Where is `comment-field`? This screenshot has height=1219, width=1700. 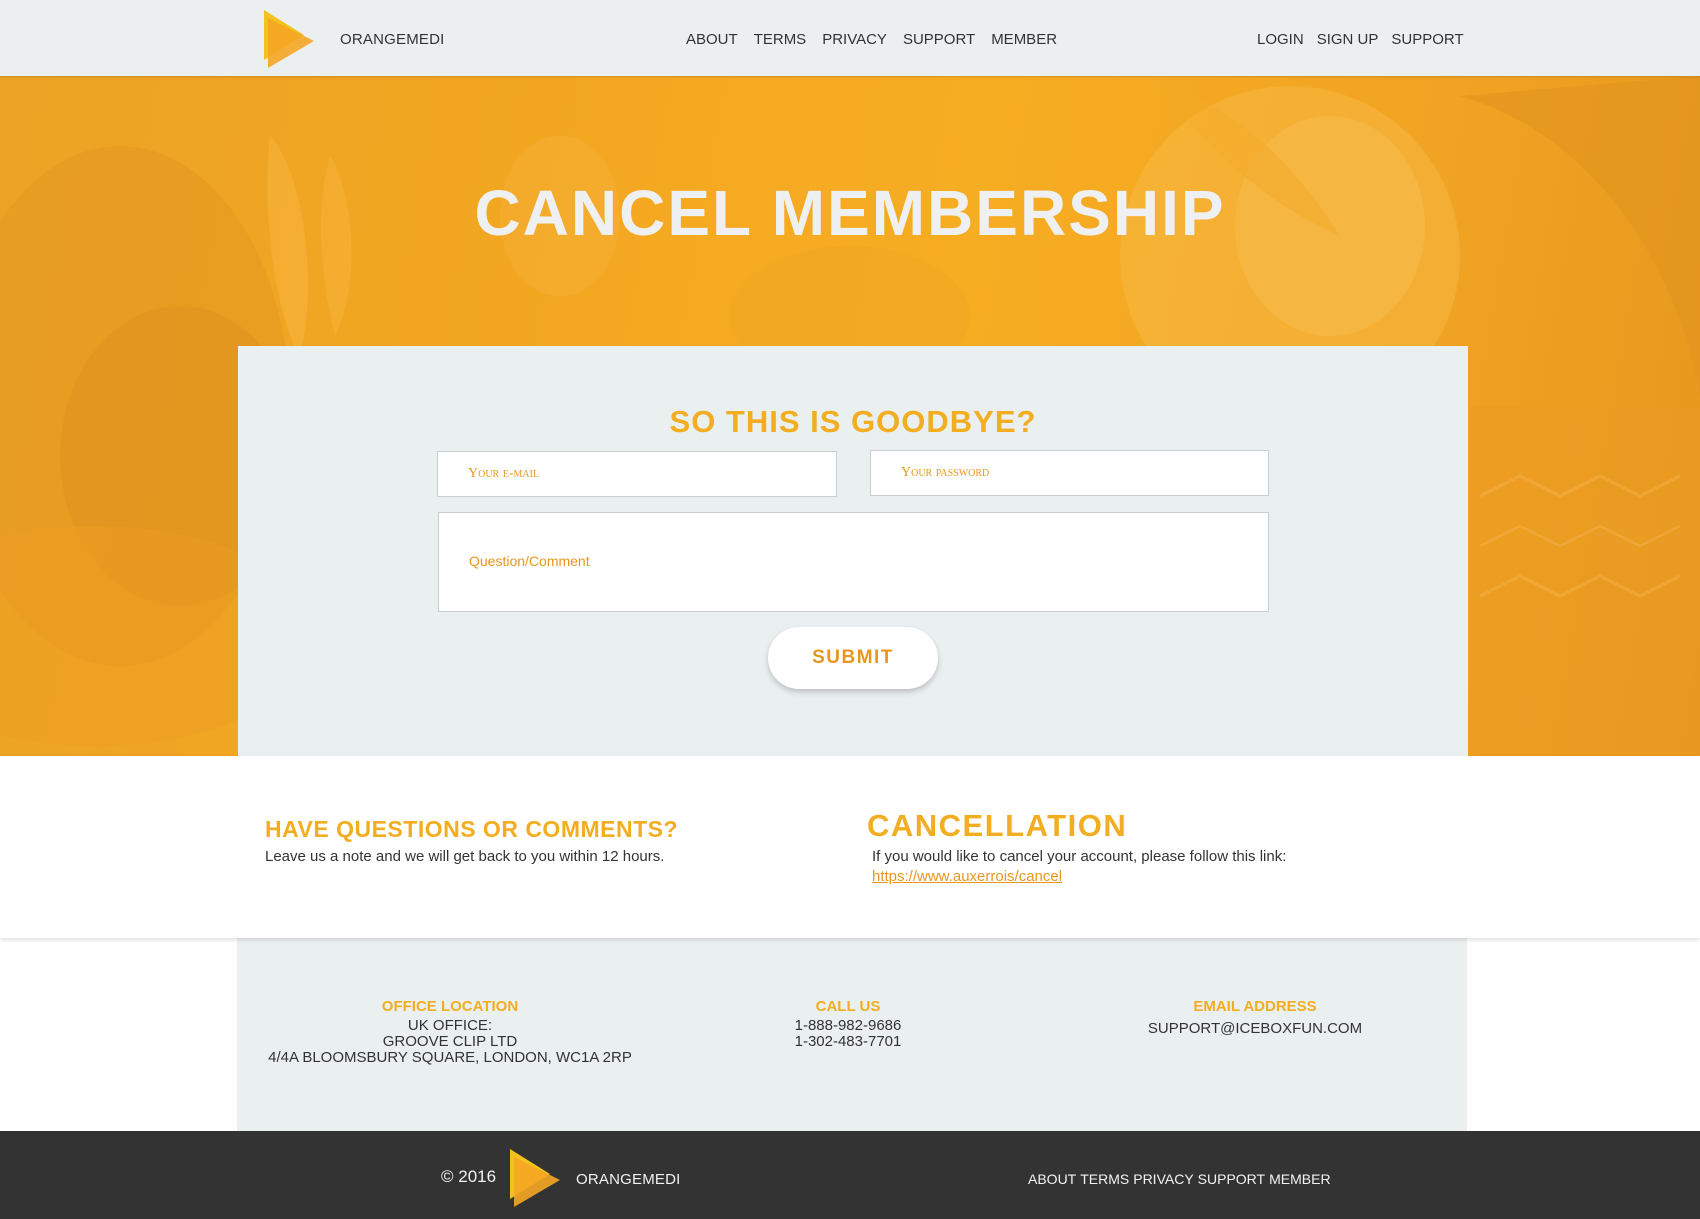
comment-field is located at coordinates (853, 562).